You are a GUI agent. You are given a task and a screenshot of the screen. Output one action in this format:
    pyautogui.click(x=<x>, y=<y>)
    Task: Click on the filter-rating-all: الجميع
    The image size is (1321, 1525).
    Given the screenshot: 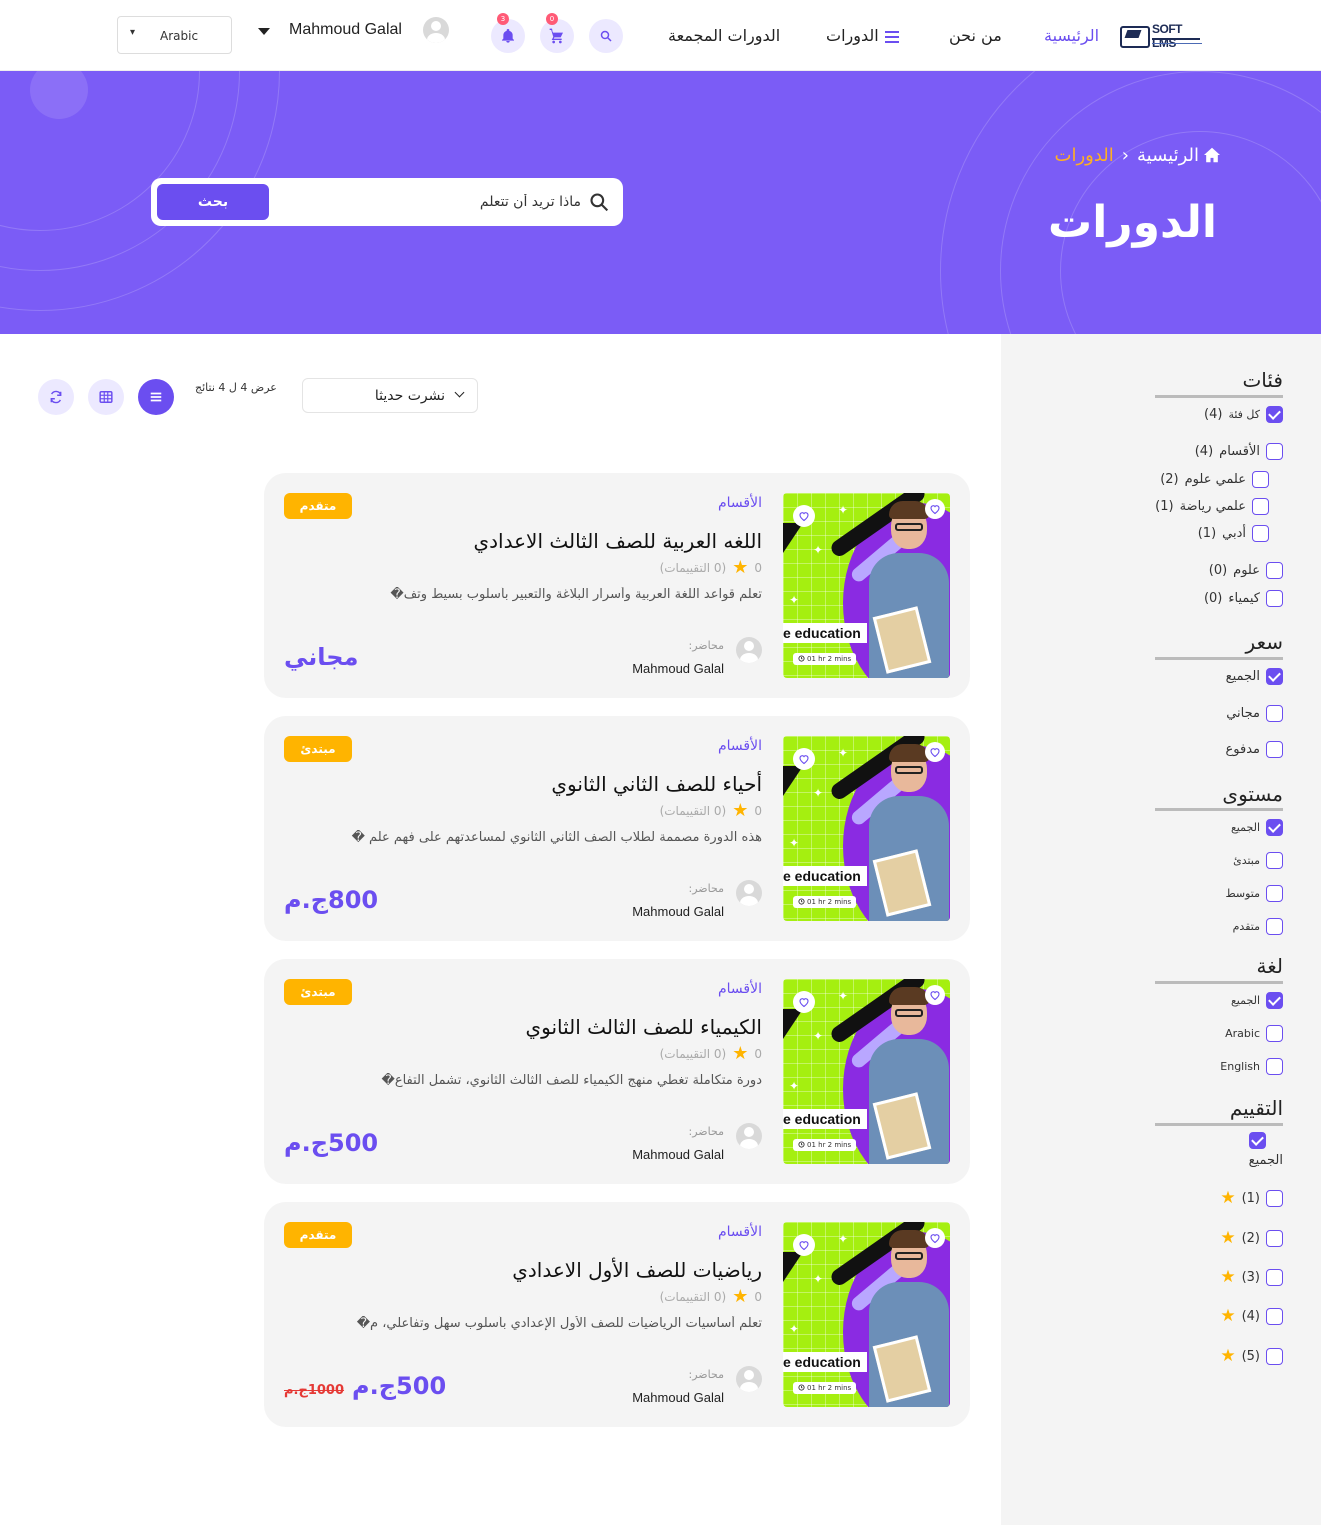 What is the action you would take?
    pyautogui.click(x=1265, y=1150)
    